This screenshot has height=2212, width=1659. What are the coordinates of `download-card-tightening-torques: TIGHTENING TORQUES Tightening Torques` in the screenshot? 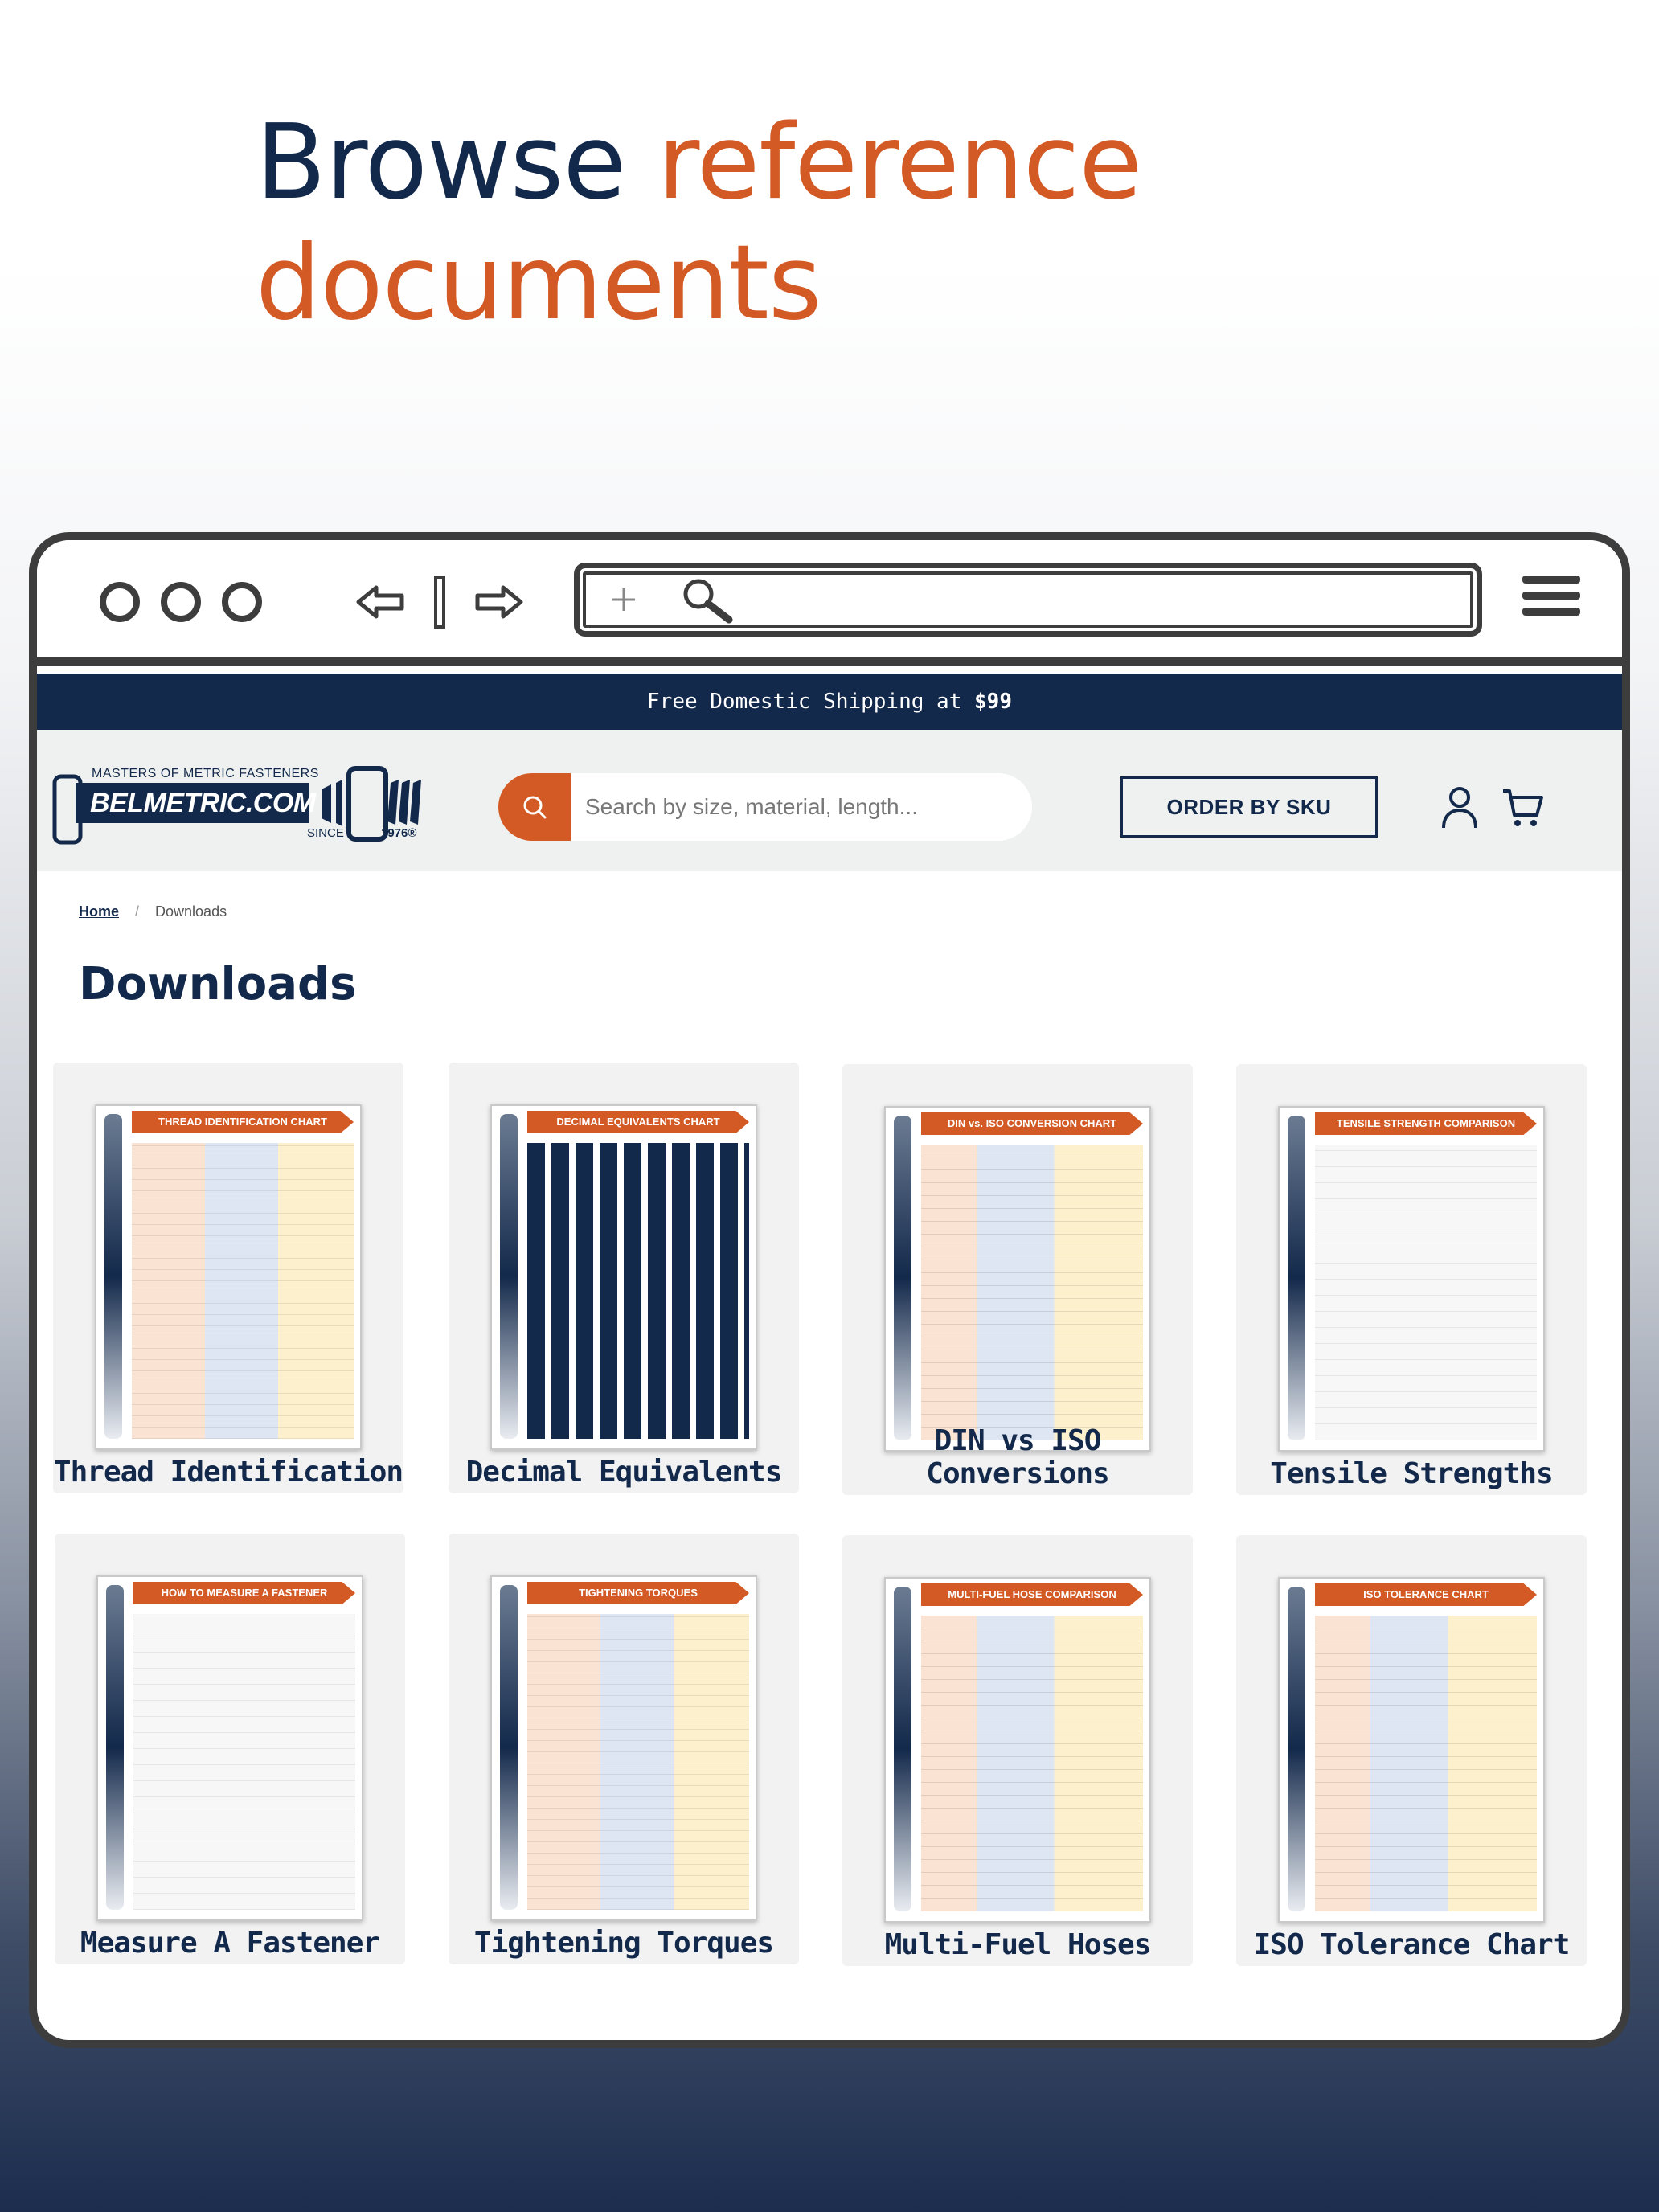 It's located at (624, 1749).